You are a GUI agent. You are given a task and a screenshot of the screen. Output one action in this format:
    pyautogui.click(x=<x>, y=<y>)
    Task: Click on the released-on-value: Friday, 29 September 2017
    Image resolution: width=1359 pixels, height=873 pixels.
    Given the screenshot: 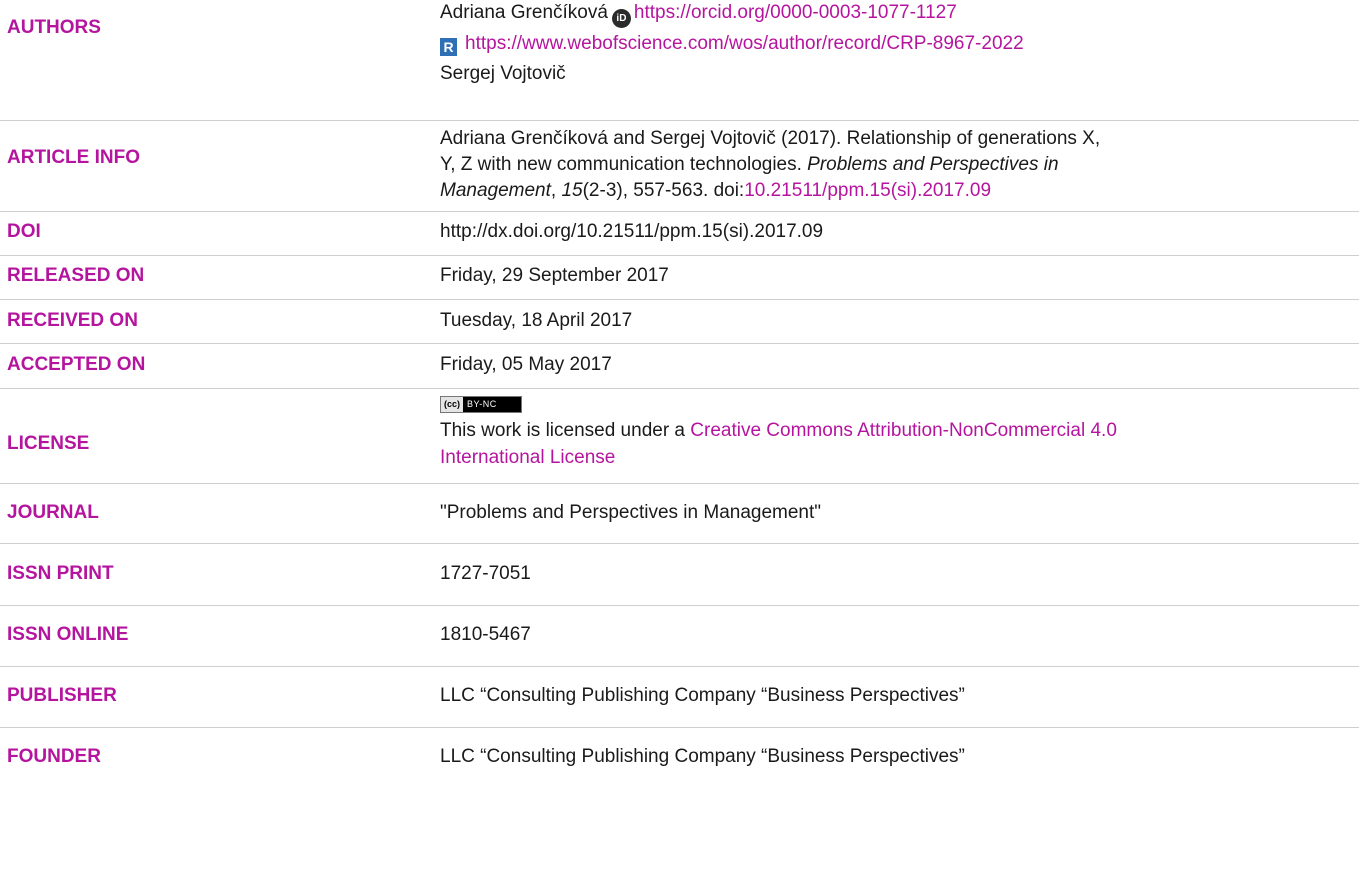 What is the action you would take?
    pyautogui.click(x=554, y=275)
    